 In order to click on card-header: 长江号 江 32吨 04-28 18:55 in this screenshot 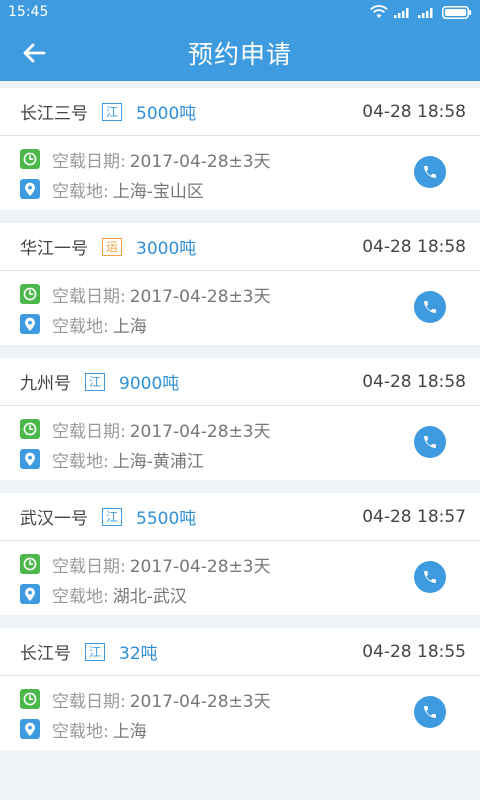, I will do `click(240, 652)`.